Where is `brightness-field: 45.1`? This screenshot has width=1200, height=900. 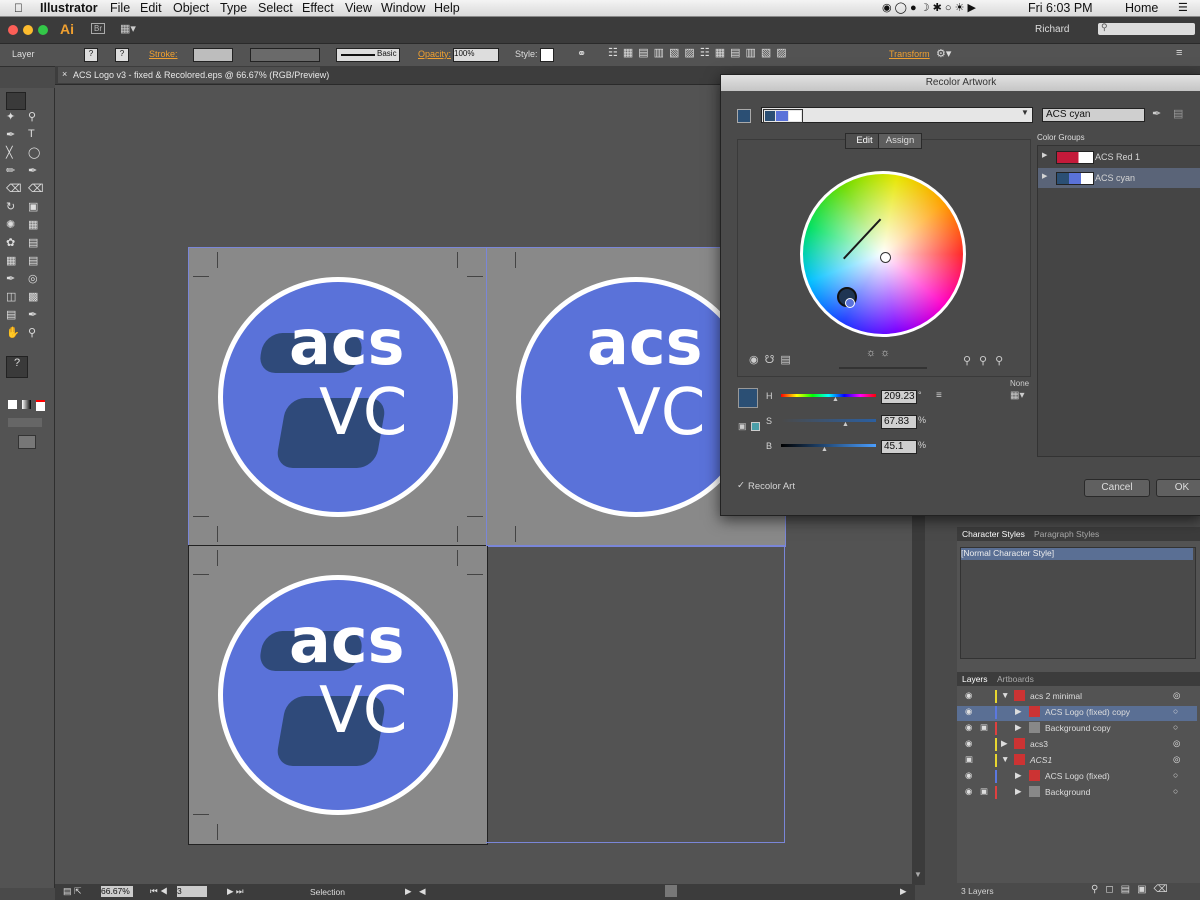
brightness-field: 45.1 is located at coordinates (899, 447).